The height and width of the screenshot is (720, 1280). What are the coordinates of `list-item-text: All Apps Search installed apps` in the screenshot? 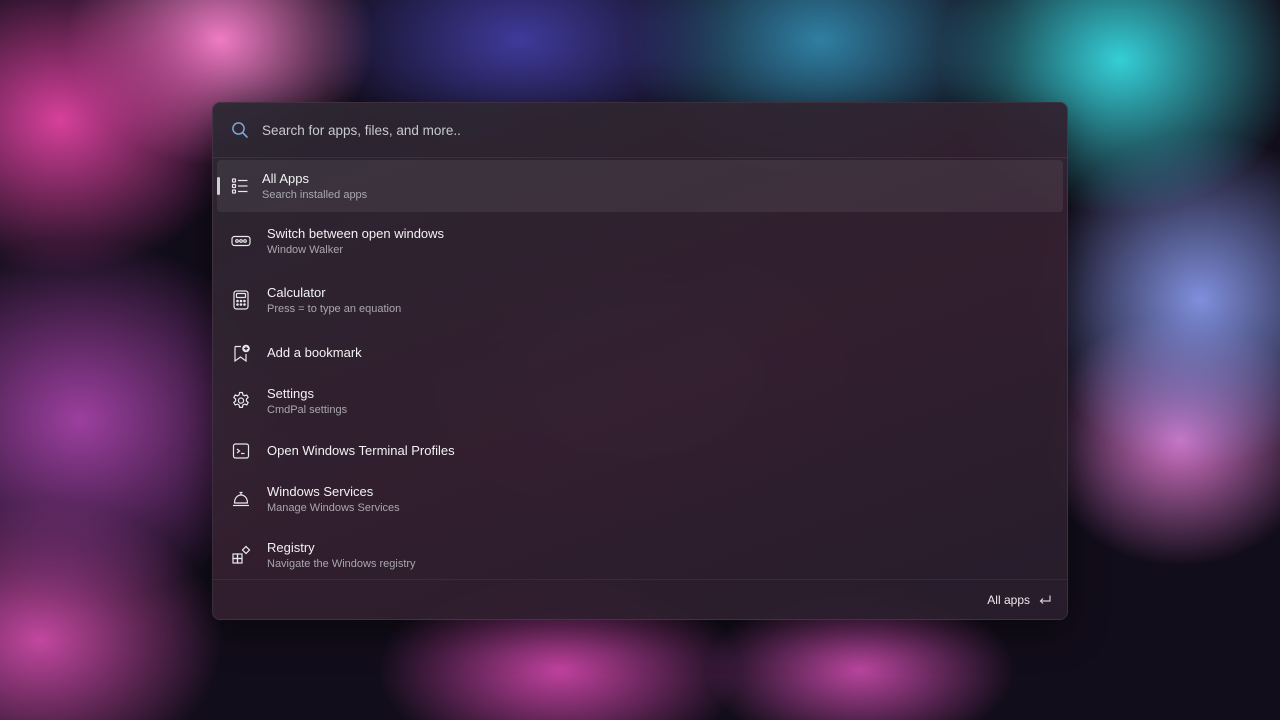 It's located at (314, 186).